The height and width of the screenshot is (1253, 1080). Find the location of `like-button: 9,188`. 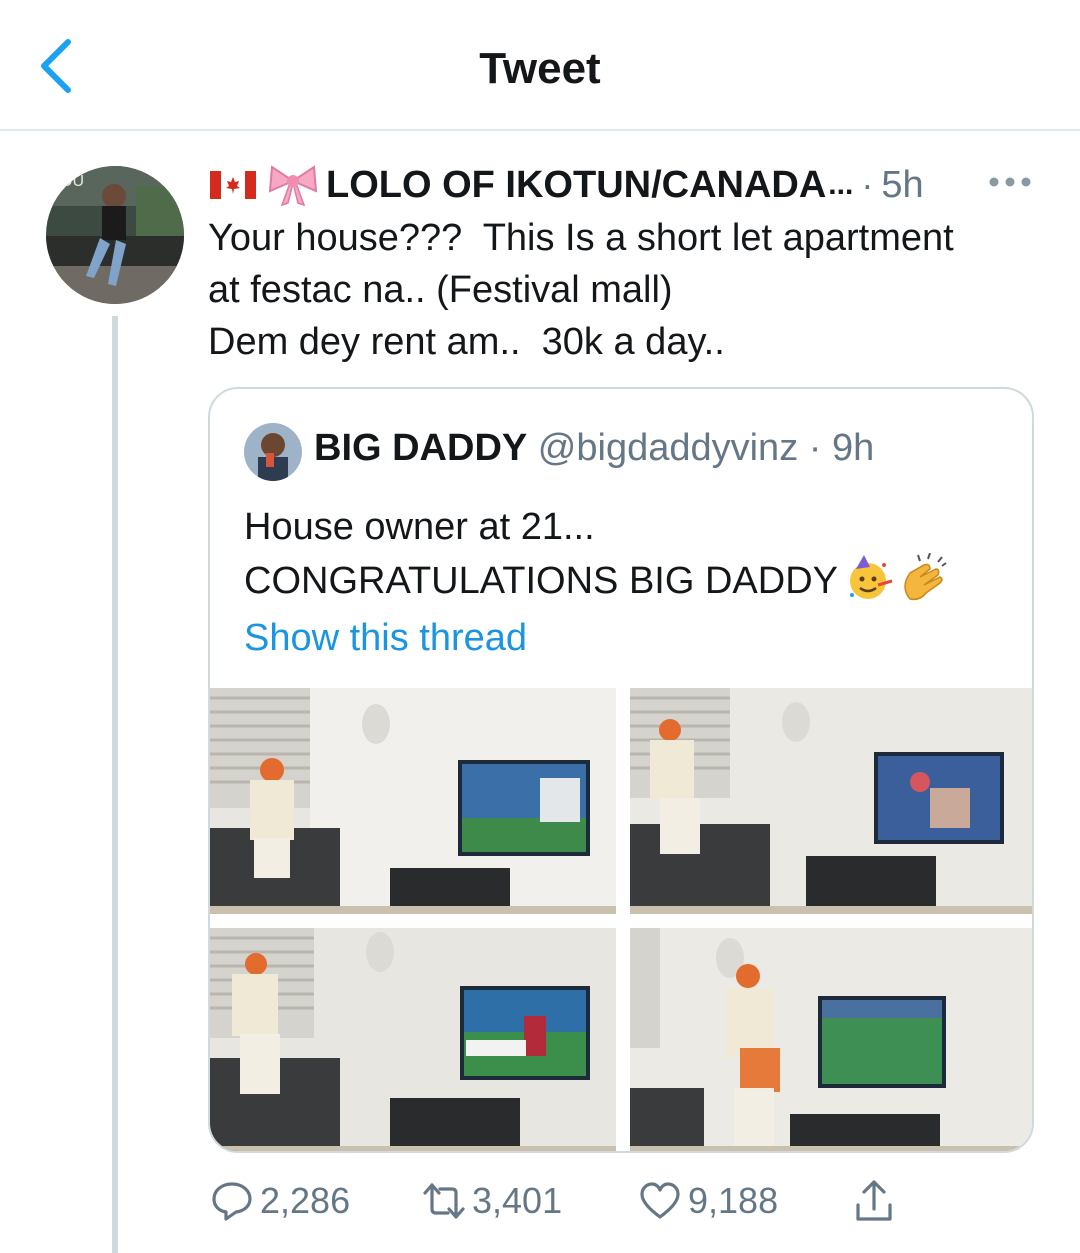

like-button: 9,188 is located at coordinates (708, 1201).